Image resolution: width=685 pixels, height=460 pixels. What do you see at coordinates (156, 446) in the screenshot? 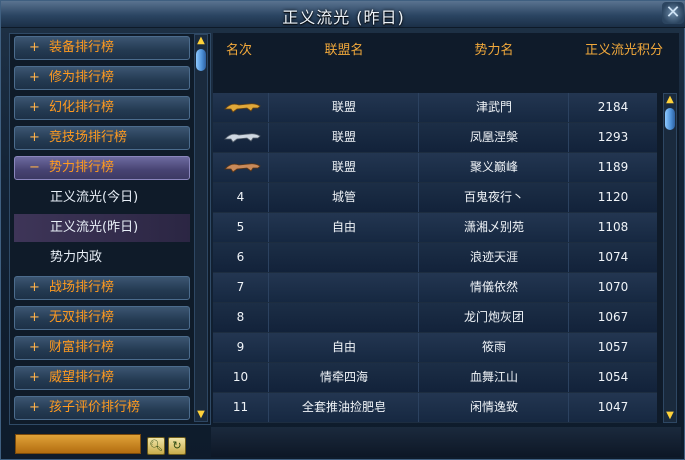
I see `search-icon: 🔍︎` at bounding box center [156, 446].